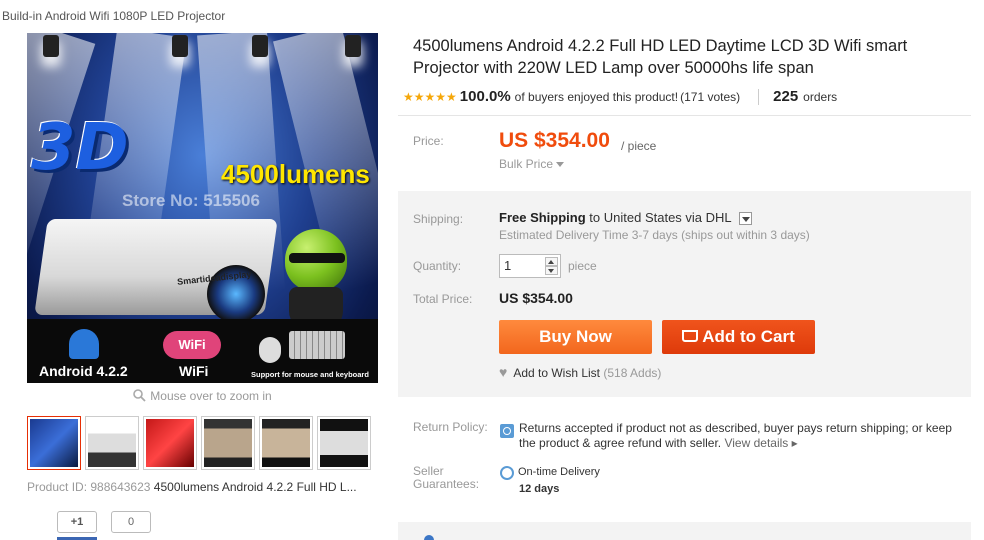  I want to click on decrement-icon, so click(551, 270).